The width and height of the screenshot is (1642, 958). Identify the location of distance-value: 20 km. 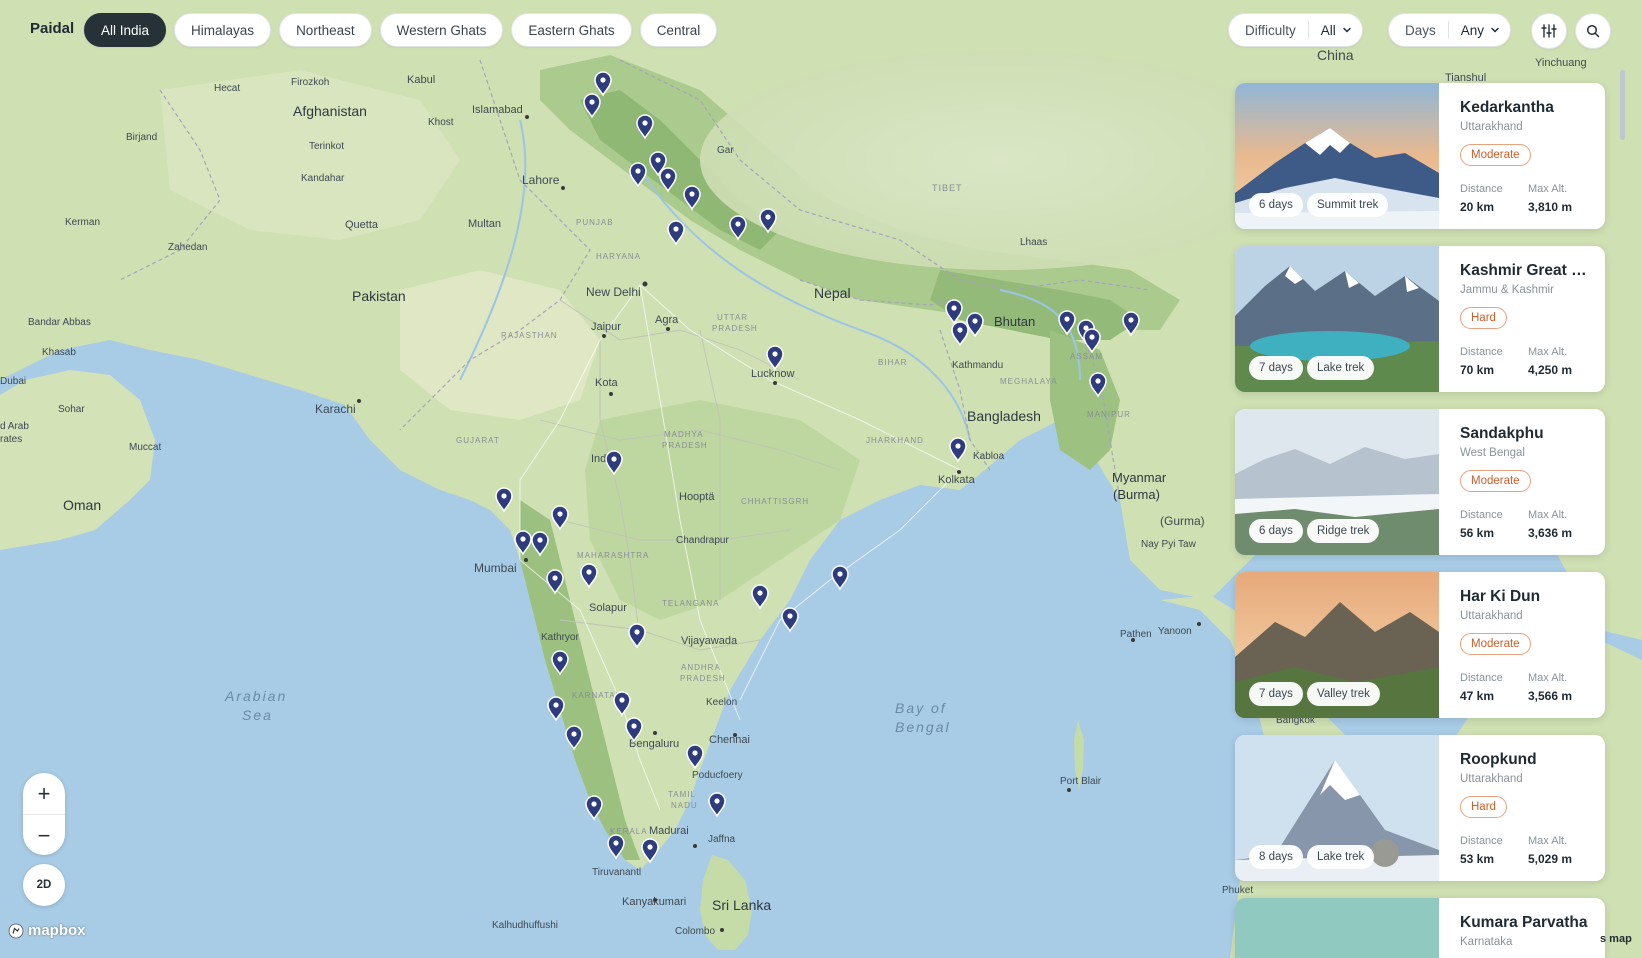
(1477, 207).